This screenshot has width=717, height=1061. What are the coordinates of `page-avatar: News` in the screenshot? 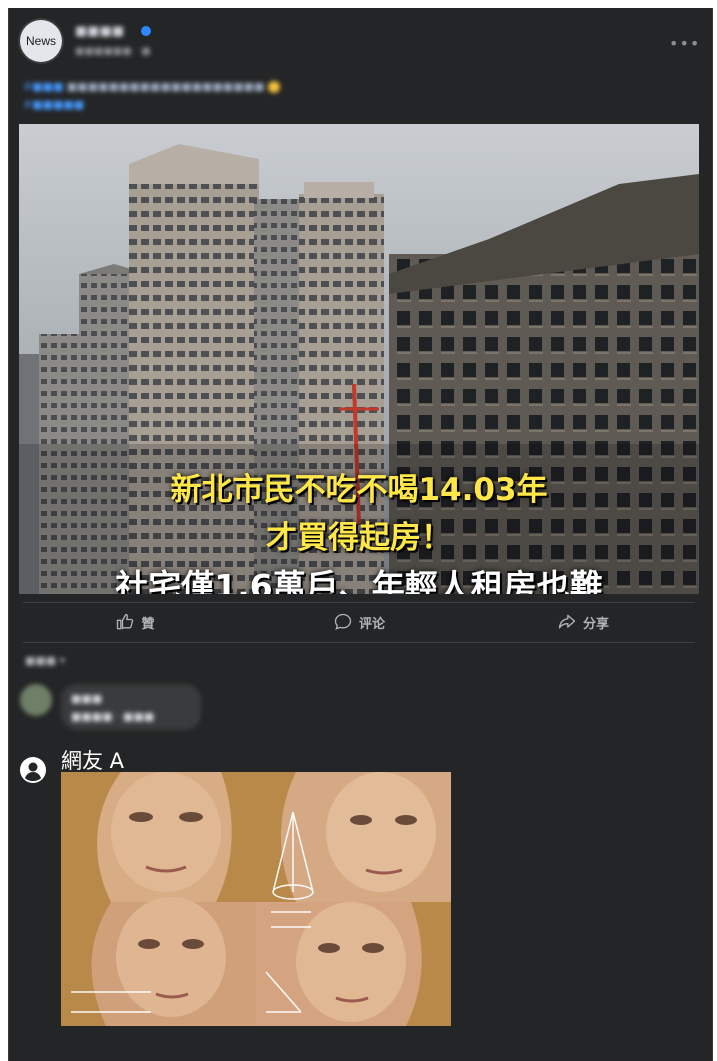 It's located at (41, 41).